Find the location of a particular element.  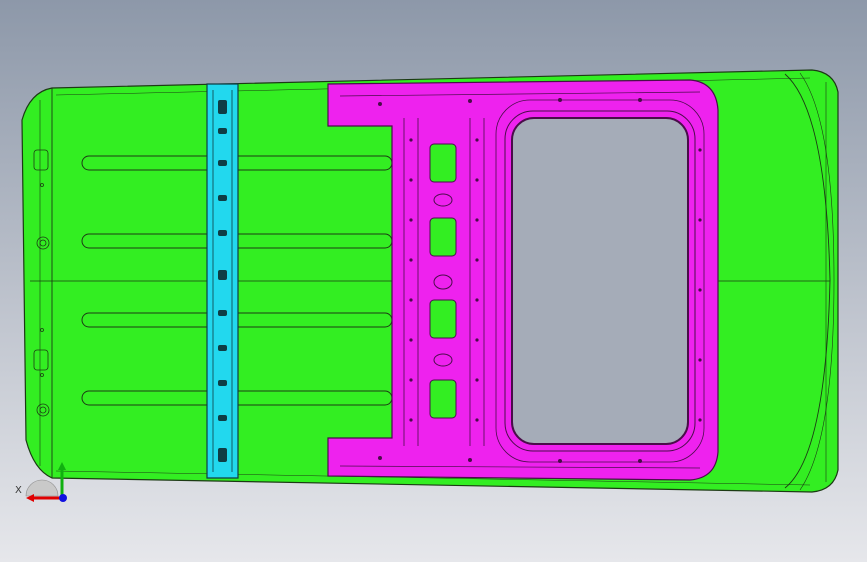

sunroof-opening is located at coordinates (600, 281).